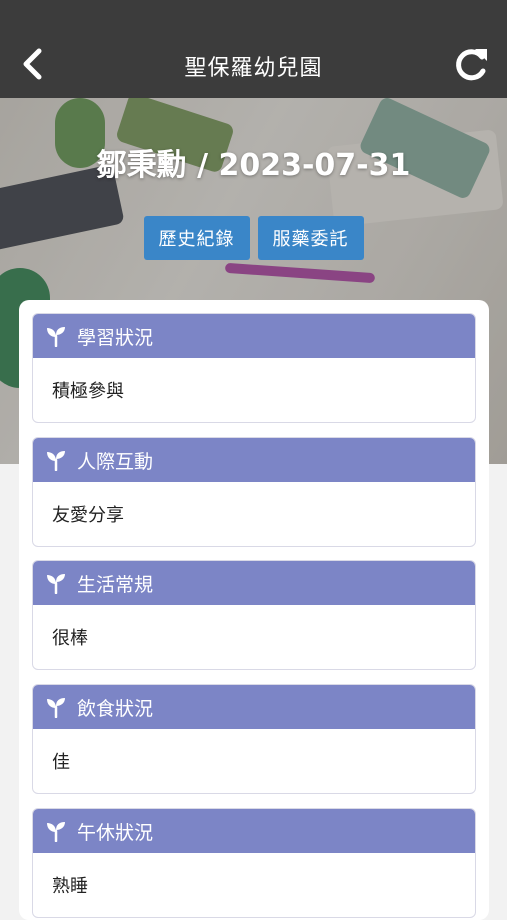  I want to click on section-title: 飲食狀況, so click(115, 708).